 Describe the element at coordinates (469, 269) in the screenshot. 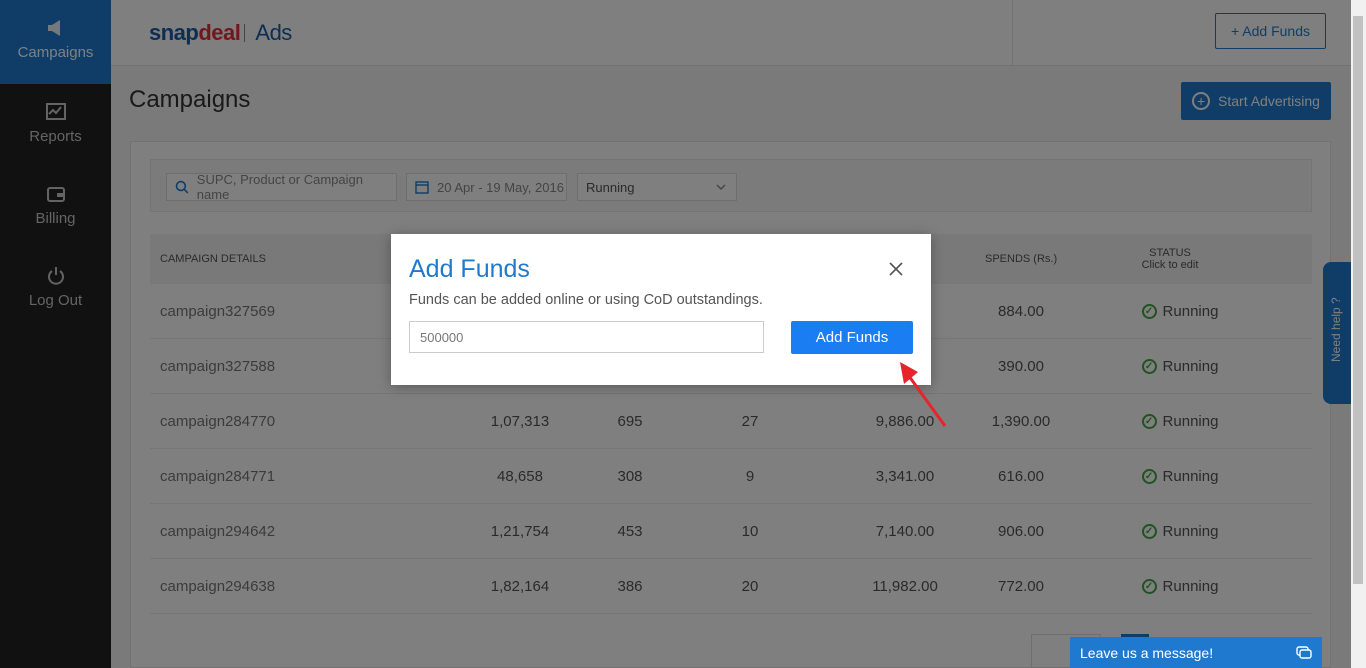

I see `modal-title: Add Funds` at that location.